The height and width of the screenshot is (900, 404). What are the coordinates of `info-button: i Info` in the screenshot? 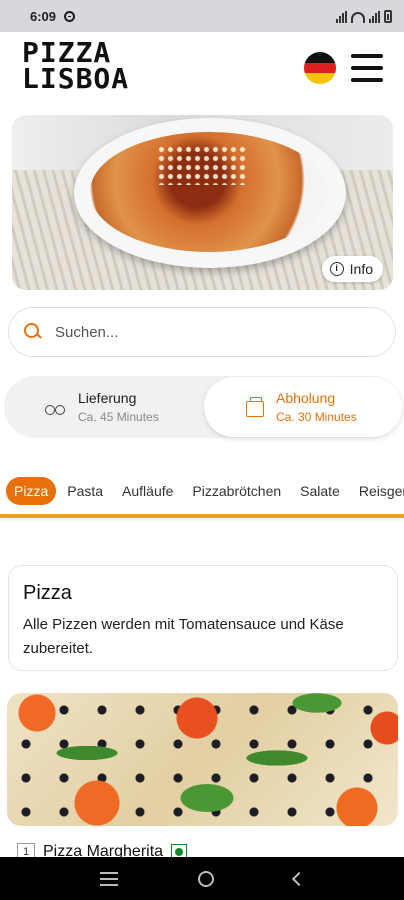 It's located at (352, 269).